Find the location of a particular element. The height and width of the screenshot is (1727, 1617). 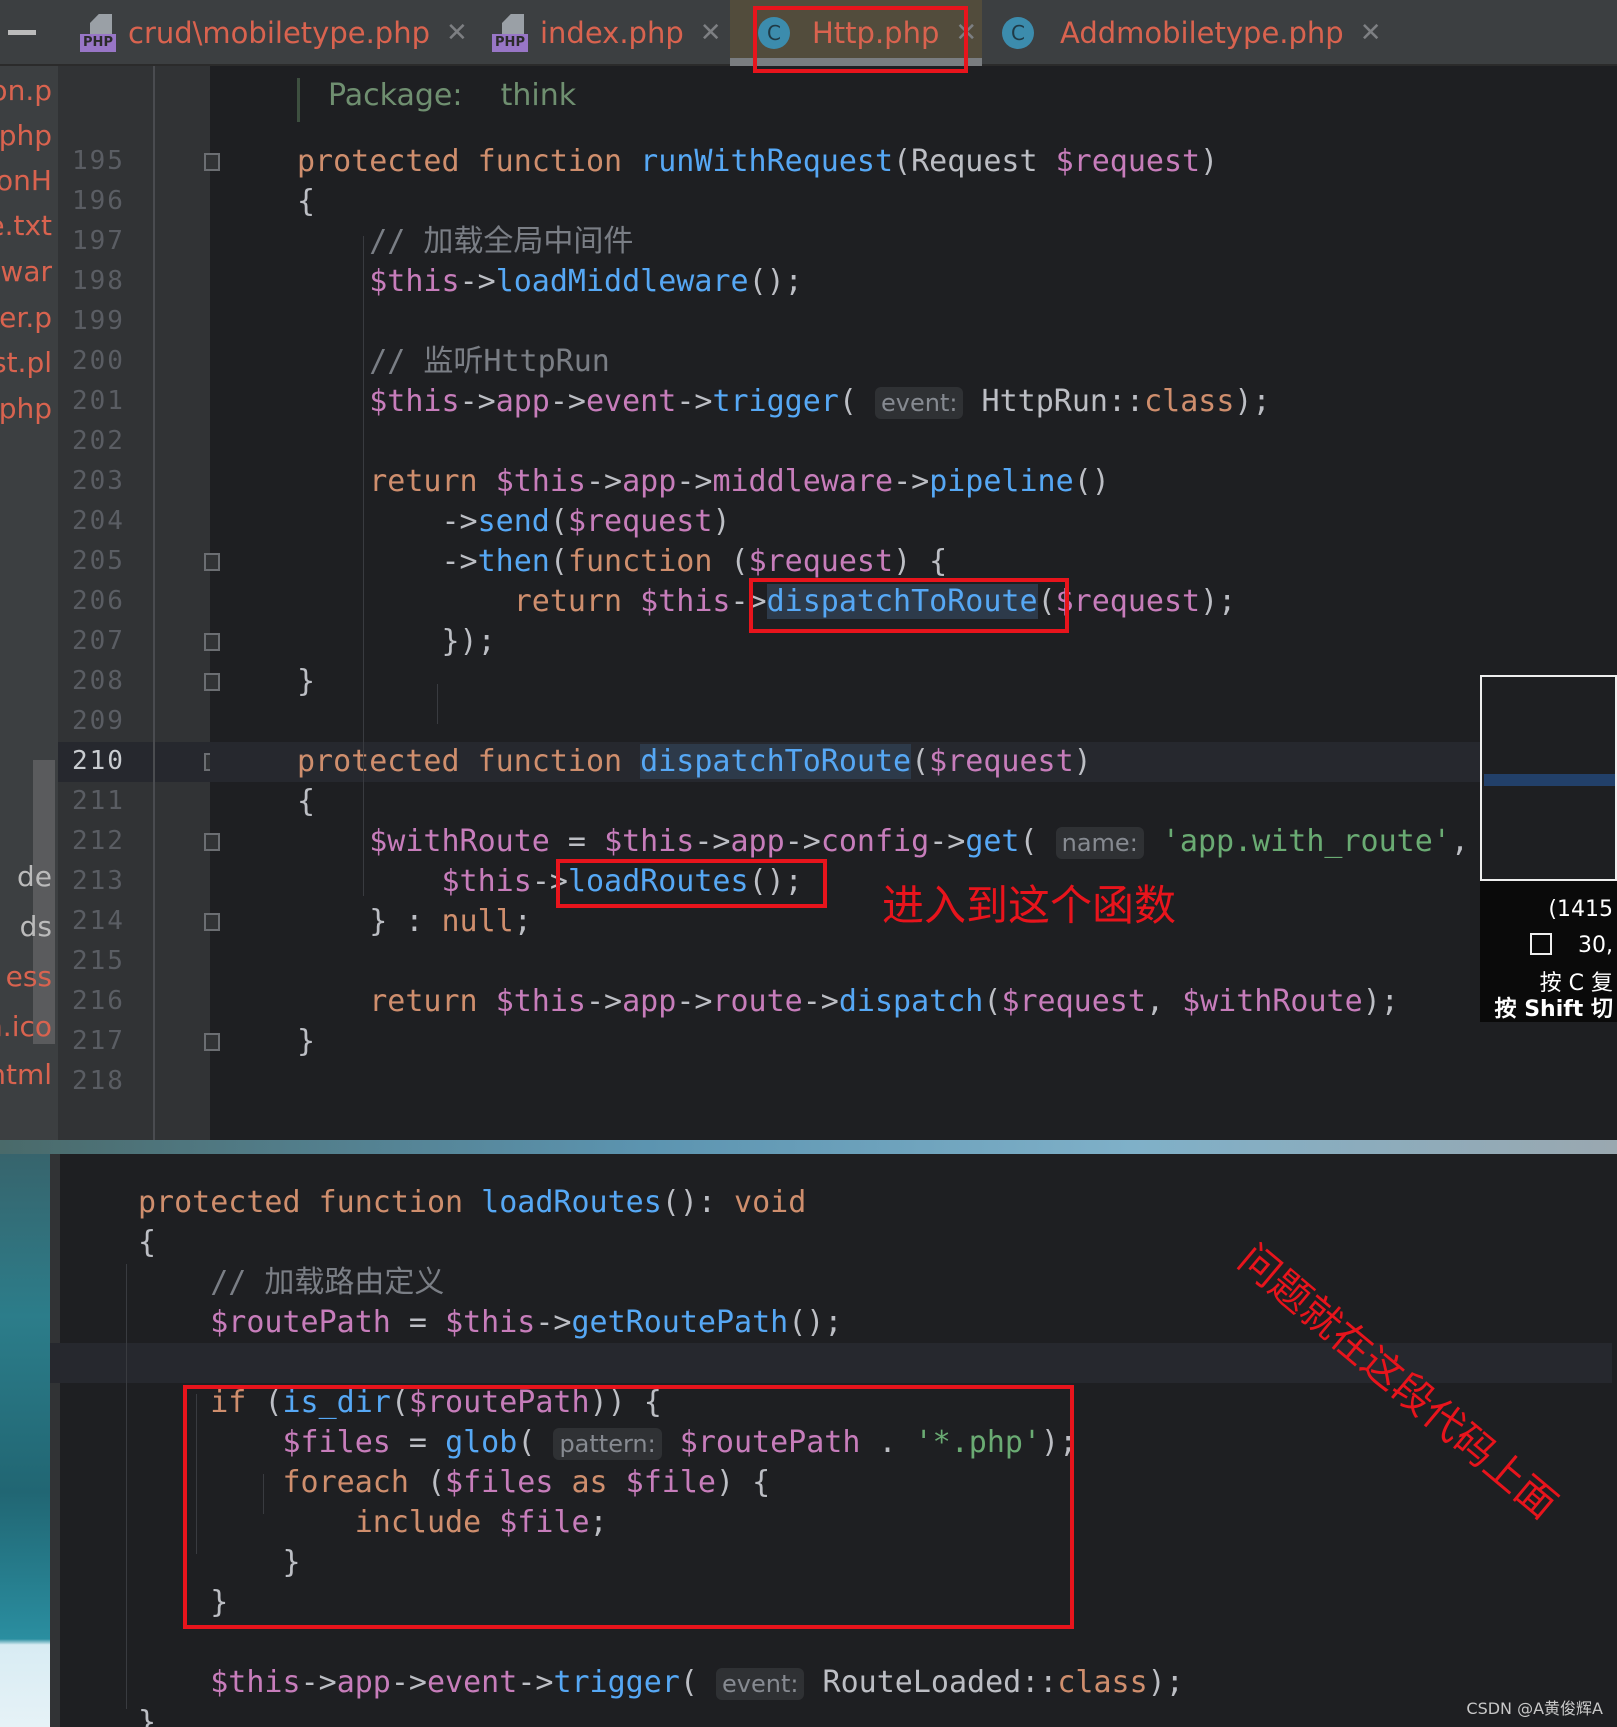

code-token: event is located at coordinates (472, 1682).